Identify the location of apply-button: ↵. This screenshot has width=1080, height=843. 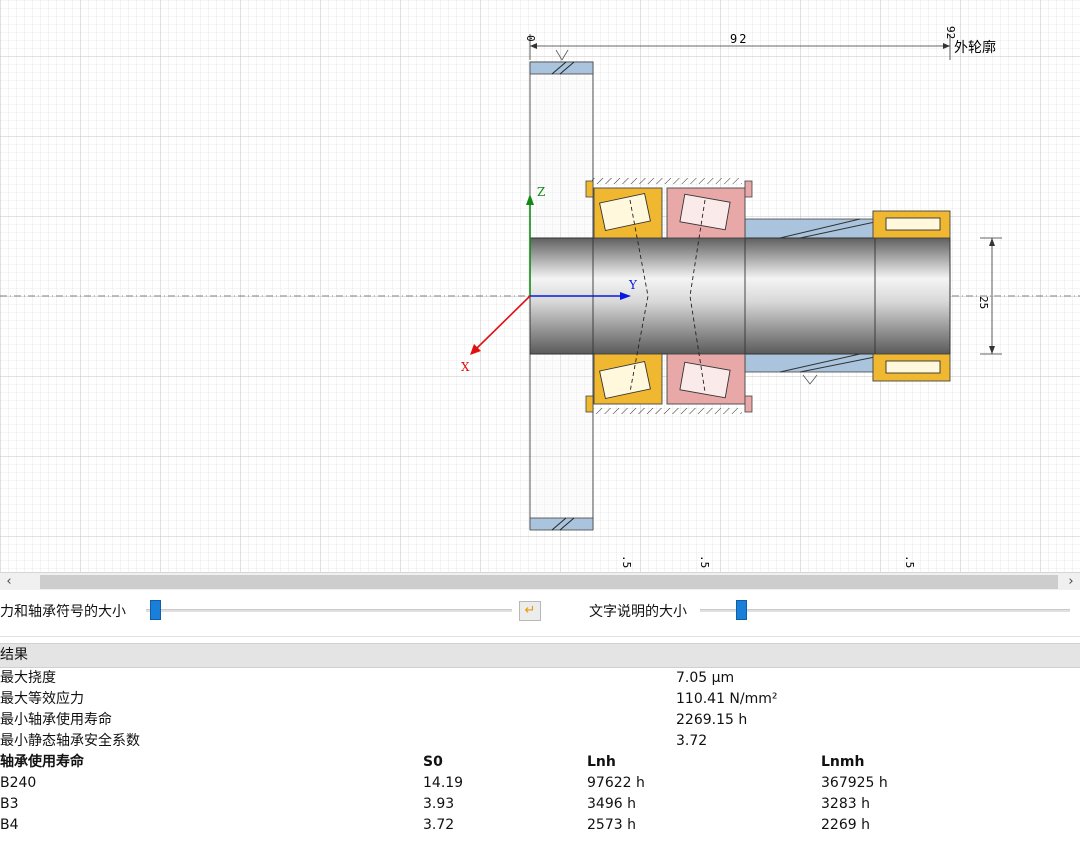
(530, 611).